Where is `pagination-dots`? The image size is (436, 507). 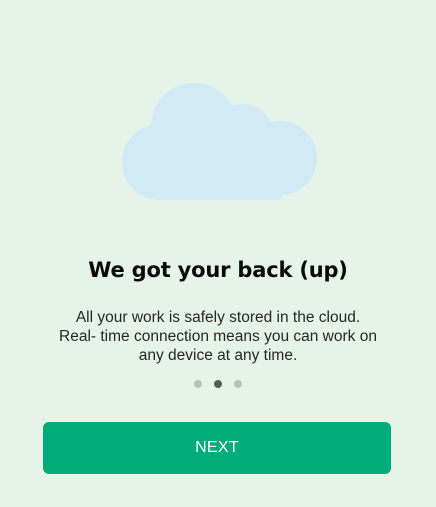
pagination-dots is located at coordinates (218, 384).